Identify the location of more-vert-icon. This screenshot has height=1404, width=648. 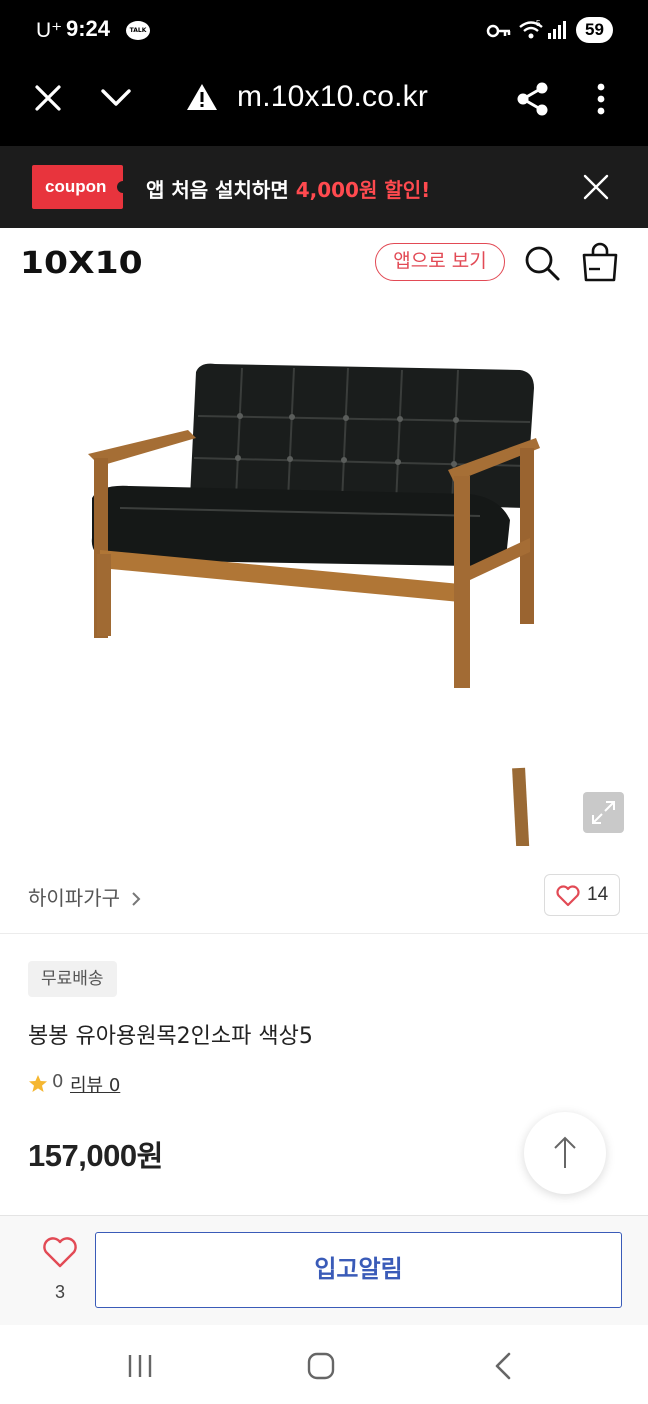
(601, 99).